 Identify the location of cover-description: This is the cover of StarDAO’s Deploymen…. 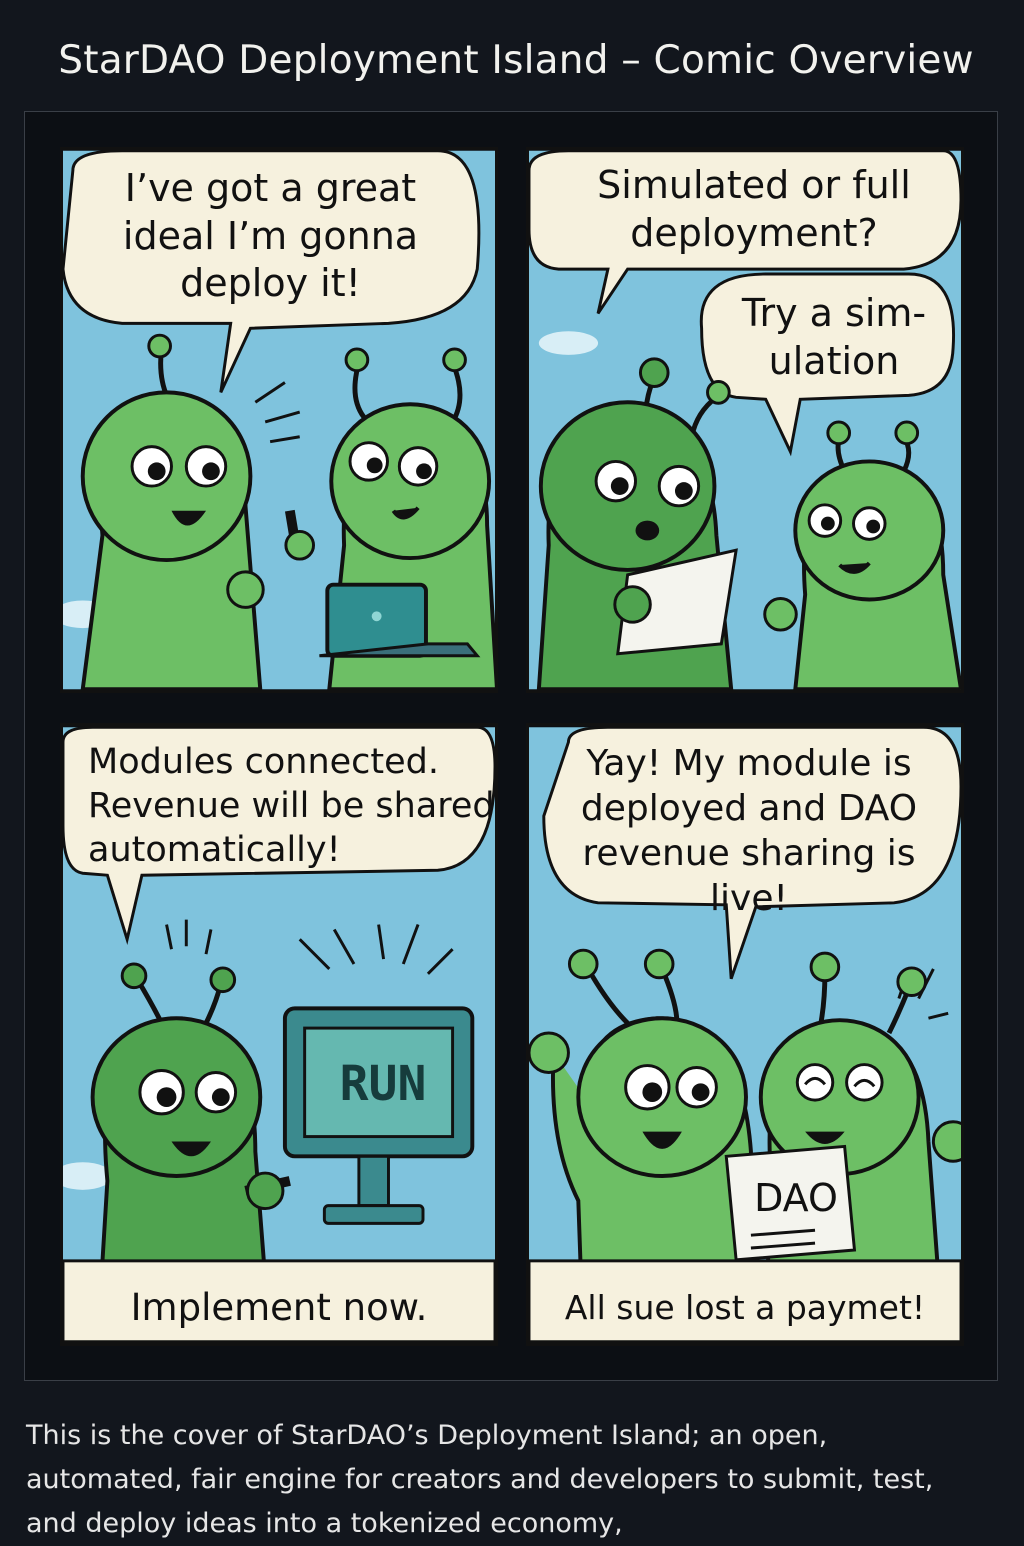
(480, 1479).